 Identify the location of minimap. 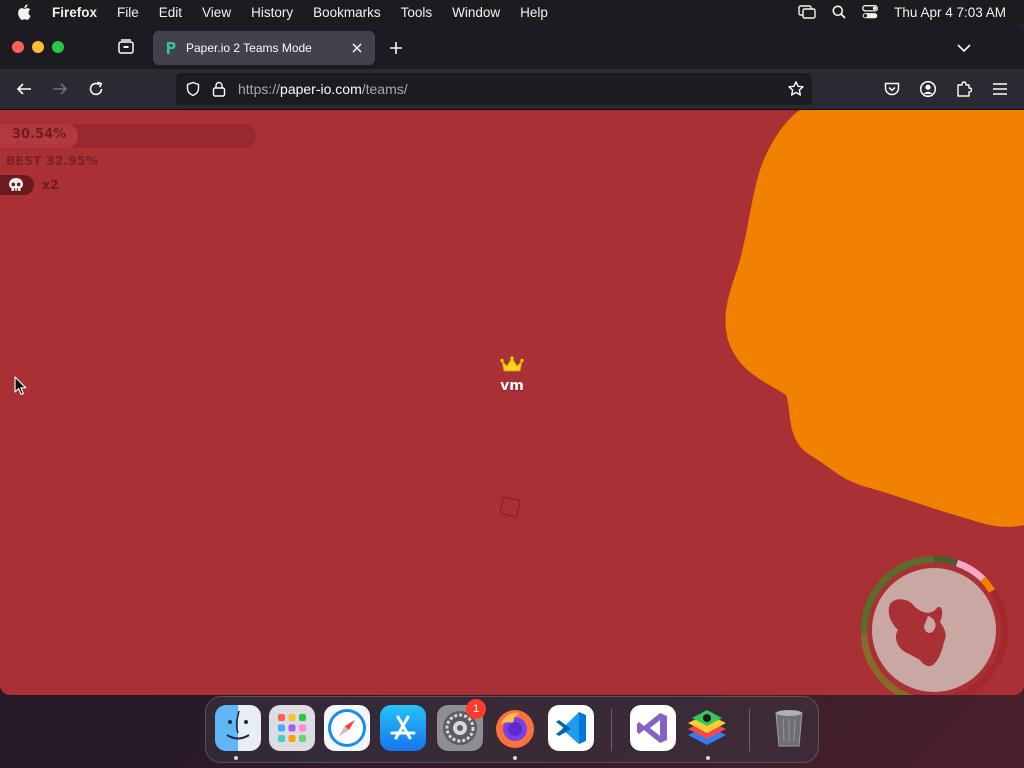
(934, 625).